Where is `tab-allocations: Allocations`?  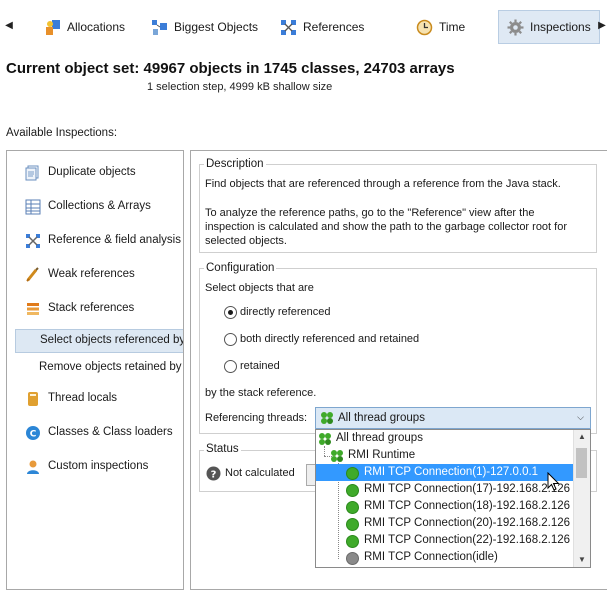 tab-allocations: Allocations is located at coordinates (84, 27).